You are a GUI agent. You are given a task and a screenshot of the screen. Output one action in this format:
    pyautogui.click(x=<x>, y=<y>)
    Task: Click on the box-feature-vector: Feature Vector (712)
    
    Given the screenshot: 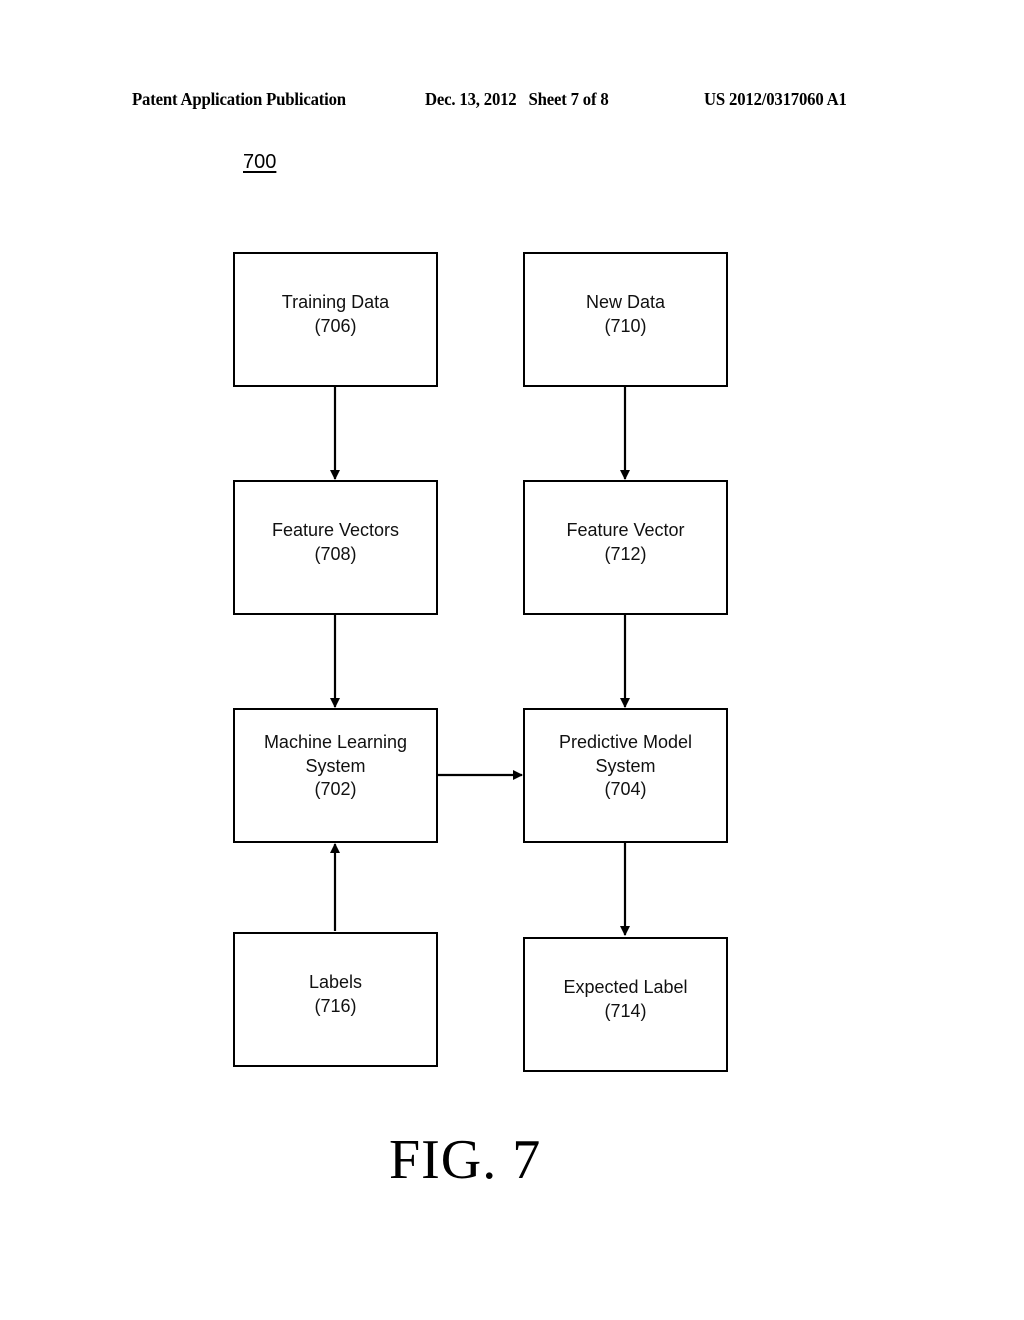 What is the action you would take?
    pyautogui.click(x=625, y=547)
    